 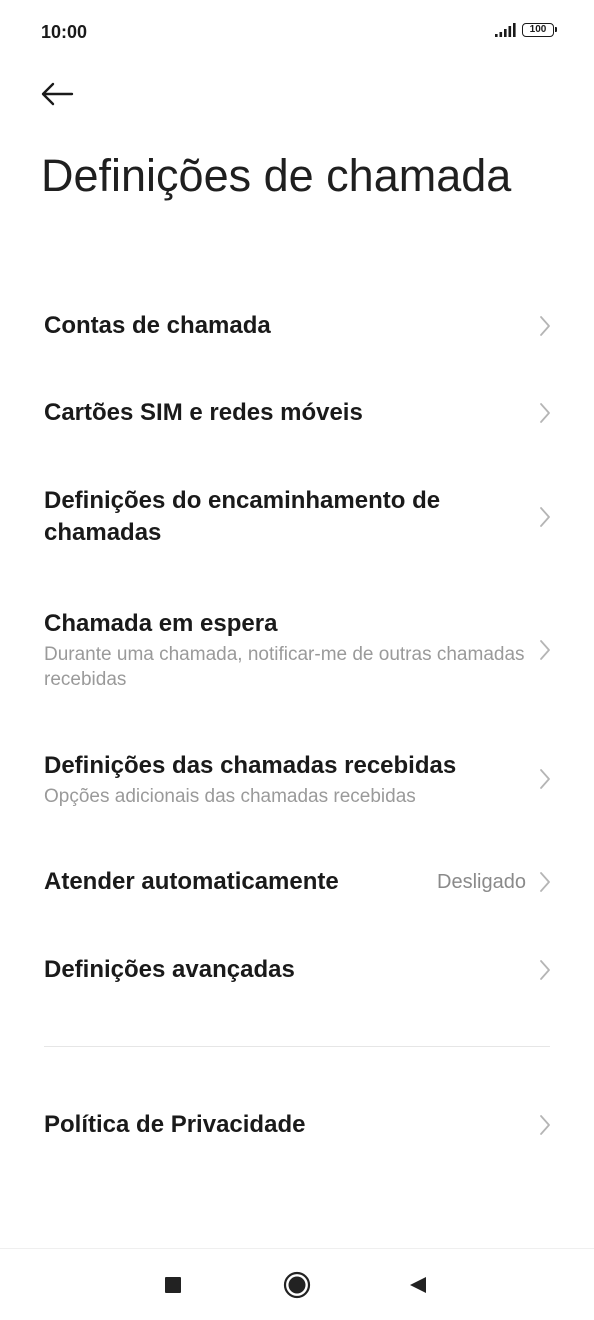 What do you see at coordinates (481, 881) in the screenshot?
I see `row-value: Desligado` at bounding box center [481, 881].